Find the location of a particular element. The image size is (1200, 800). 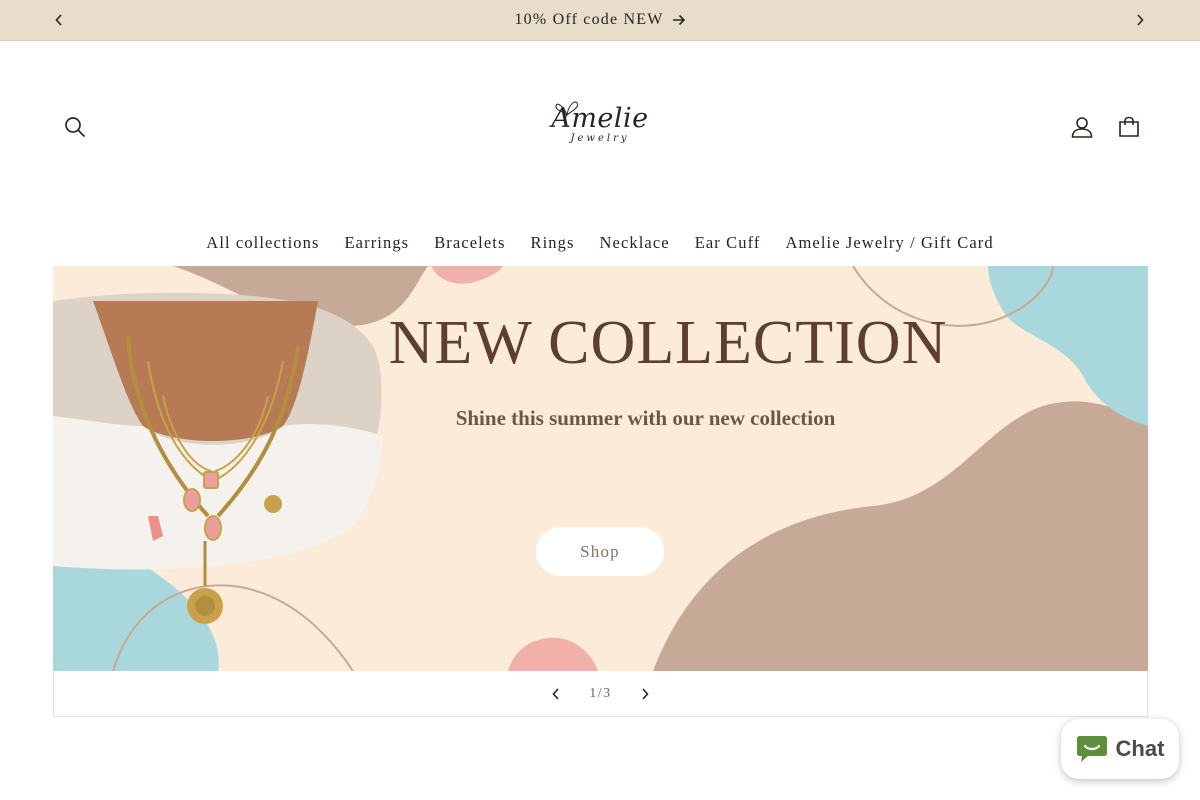

announcement-text: 10% Off code NEW is located at coordinates (589, 19).